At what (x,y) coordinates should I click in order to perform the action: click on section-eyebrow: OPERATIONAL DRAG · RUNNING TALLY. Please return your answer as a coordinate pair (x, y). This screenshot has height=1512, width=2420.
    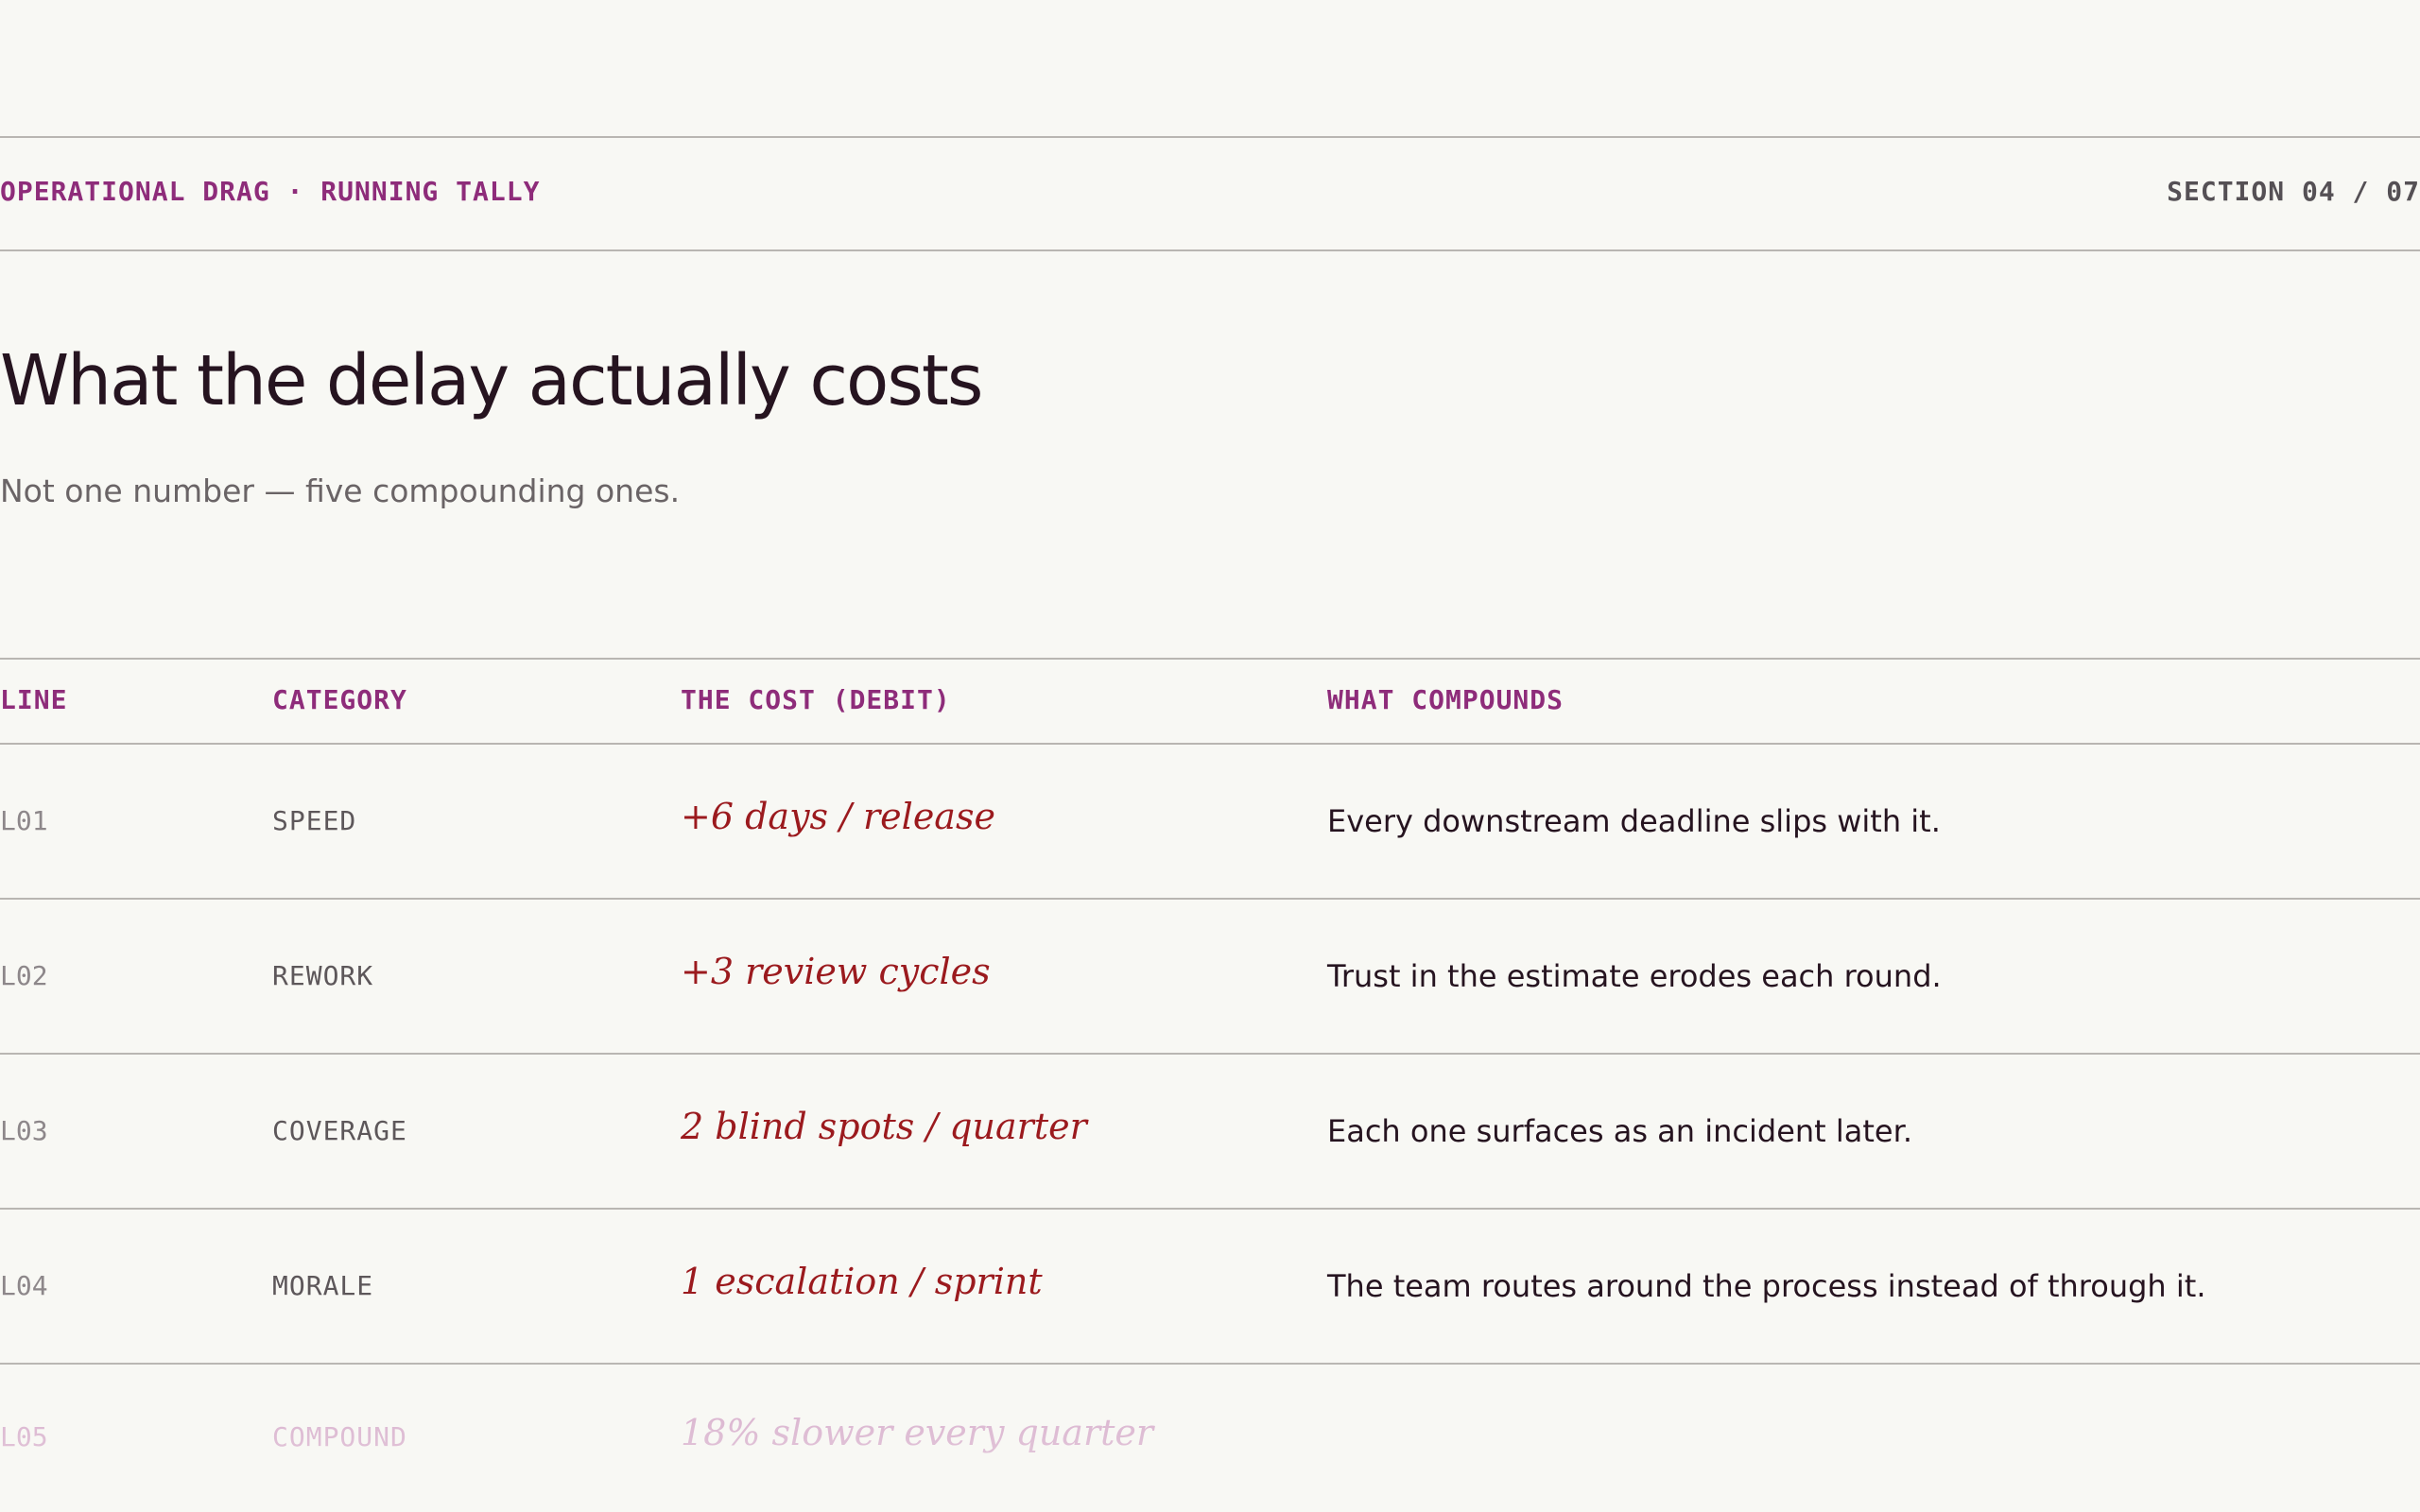
    Looking at the image, I should click on (270, 191).